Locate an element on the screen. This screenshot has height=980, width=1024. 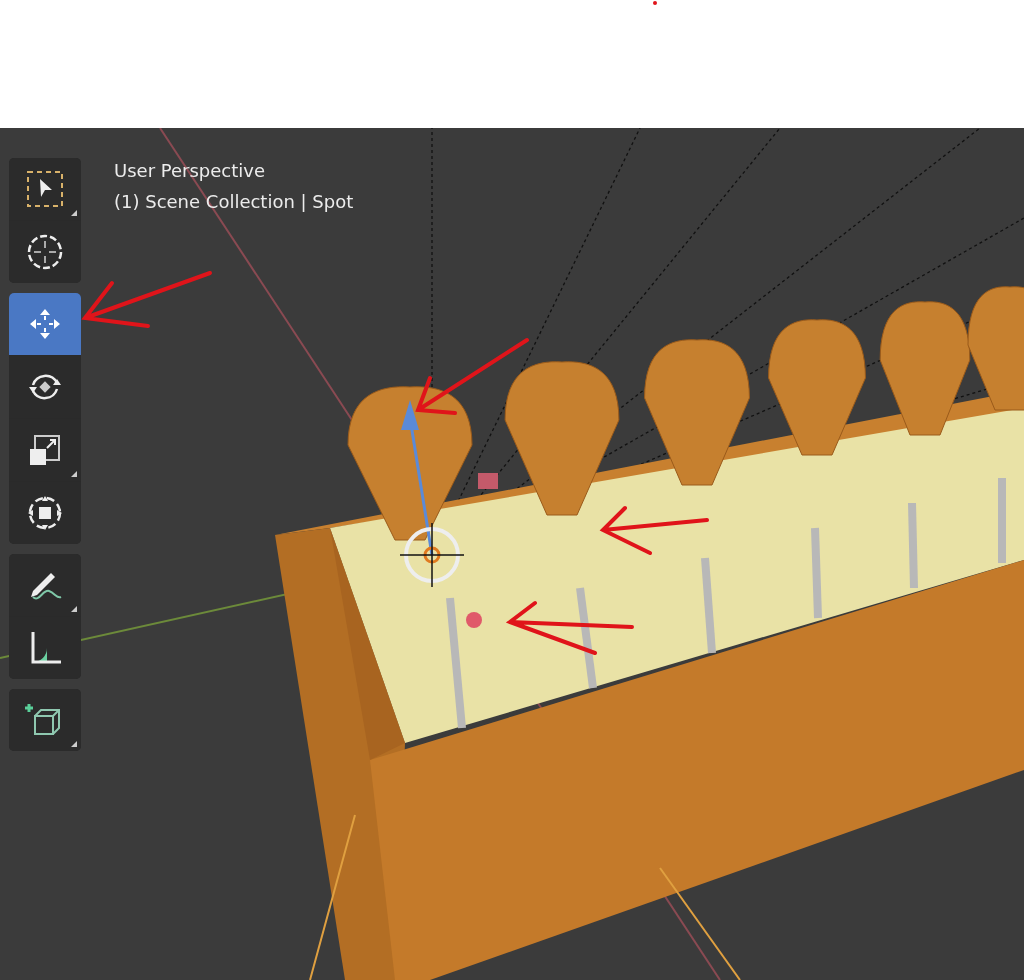
view-name-label: User Perspective is located at coordinates (190, 171).